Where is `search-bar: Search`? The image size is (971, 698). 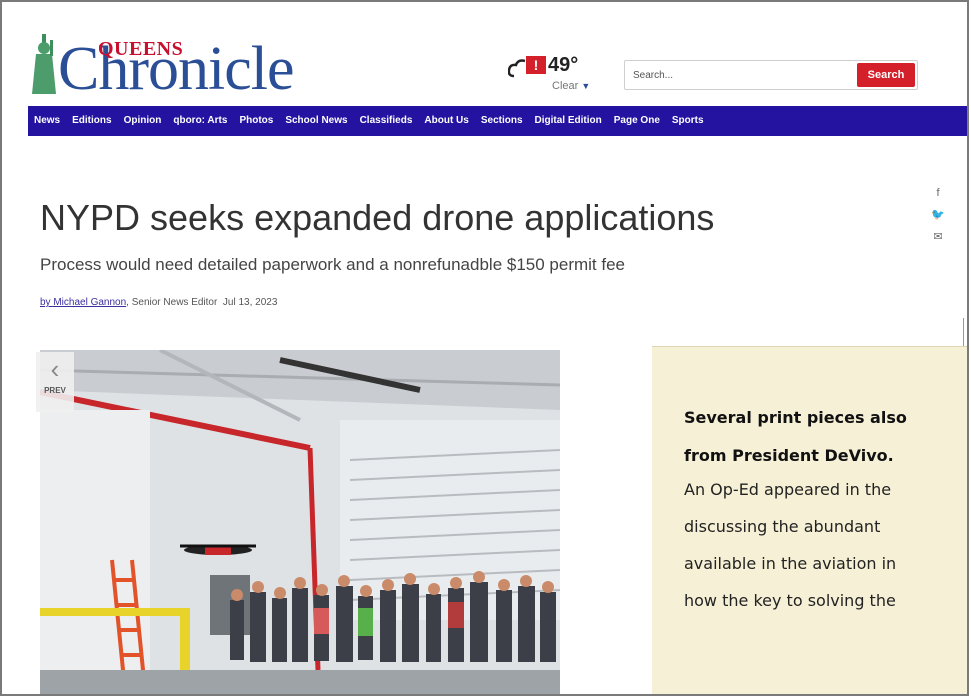
search-bar: Search is located at coordinates (771, 75).